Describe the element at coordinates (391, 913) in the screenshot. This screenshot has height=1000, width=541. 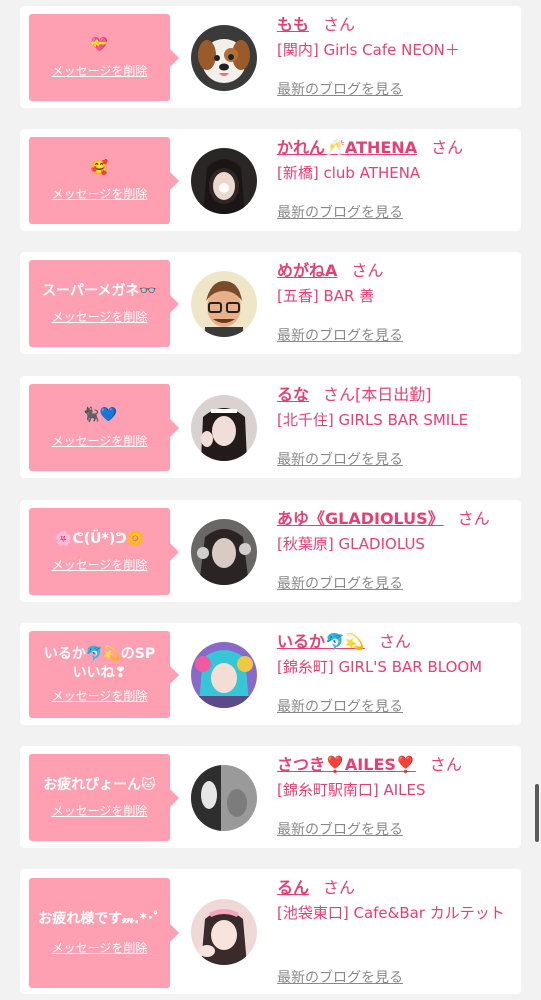
I see `shop-name: [池袋東口] Cafe&Bar カルテット` at that location.